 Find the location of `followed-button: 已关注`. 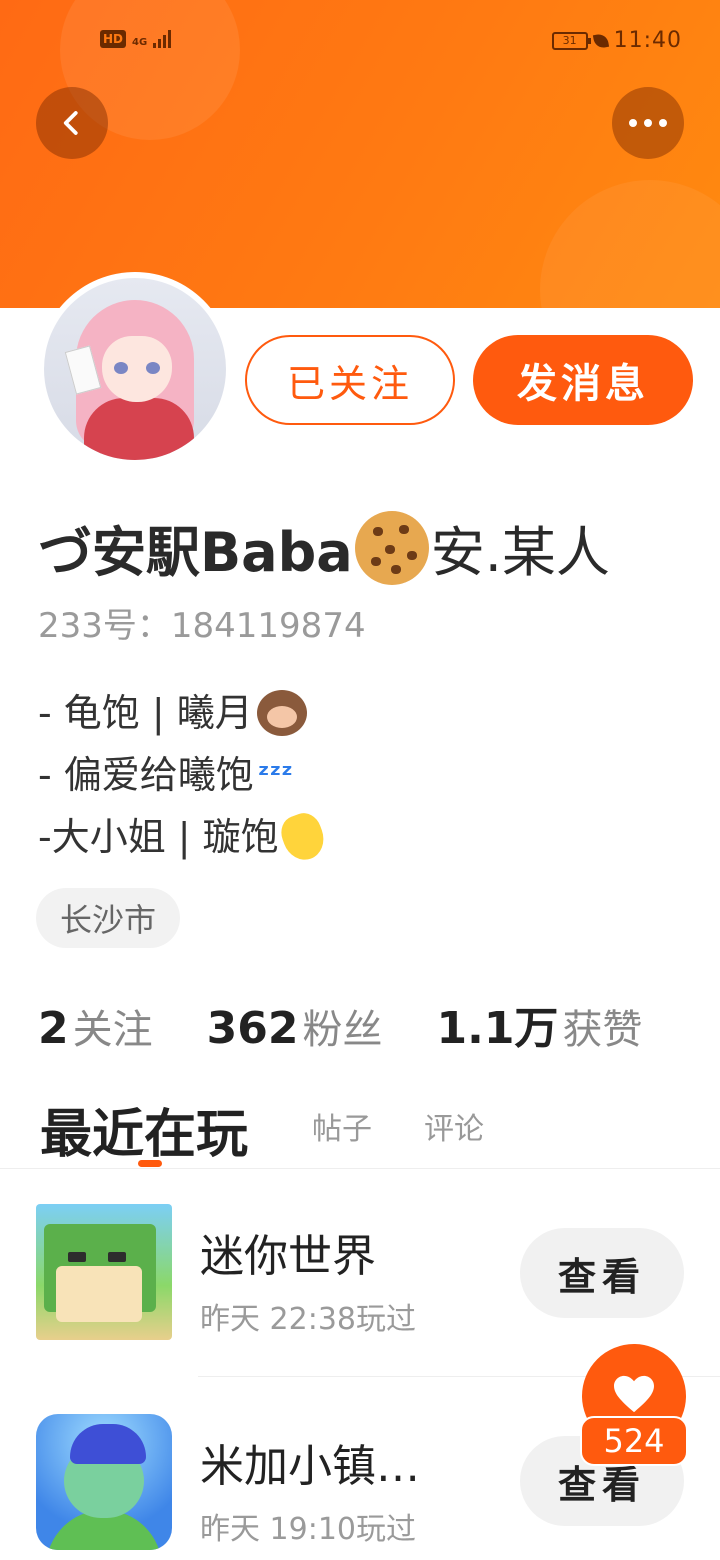

followed-button: 已关注 is located at coordinates (350, 380).